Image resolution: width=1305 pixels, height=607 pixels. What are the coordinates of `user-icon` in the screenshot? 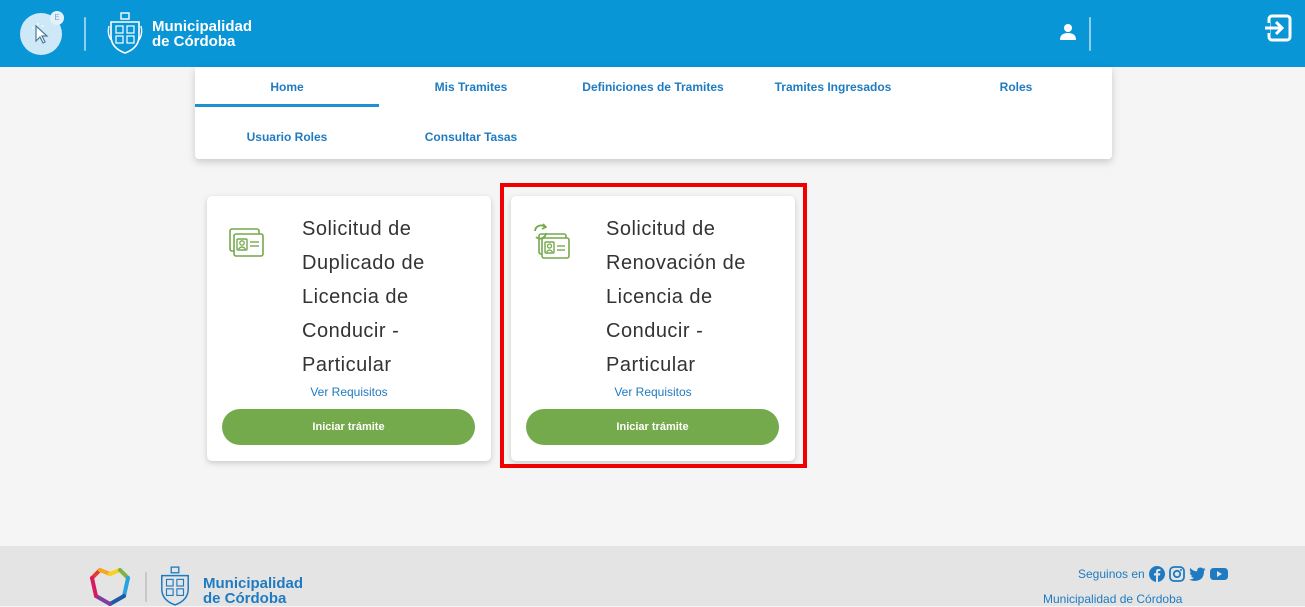 It's located at (1068, 32).